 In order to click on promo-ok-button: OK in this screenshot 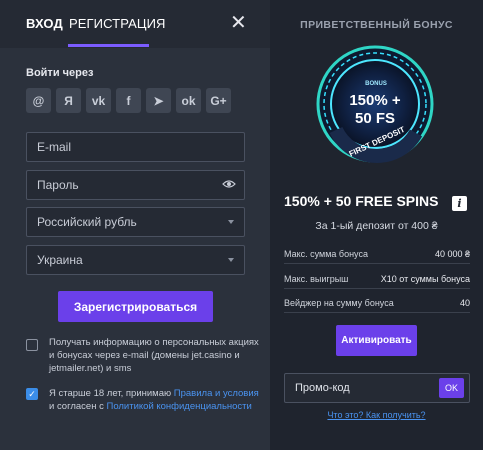, I will do `click(451, 388)`.